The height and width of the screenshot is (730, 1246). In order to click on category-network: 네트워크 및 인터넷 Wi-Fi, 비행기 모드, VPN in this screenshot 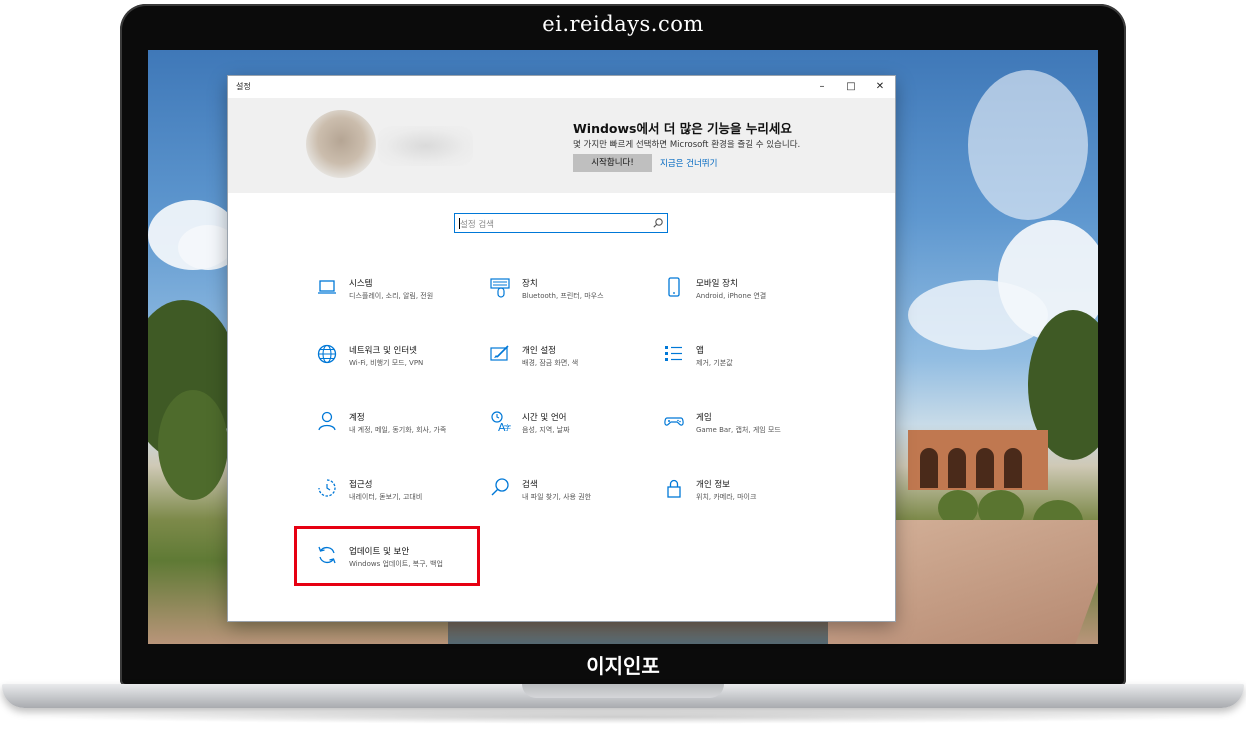, I will do `click(401, 363)`.